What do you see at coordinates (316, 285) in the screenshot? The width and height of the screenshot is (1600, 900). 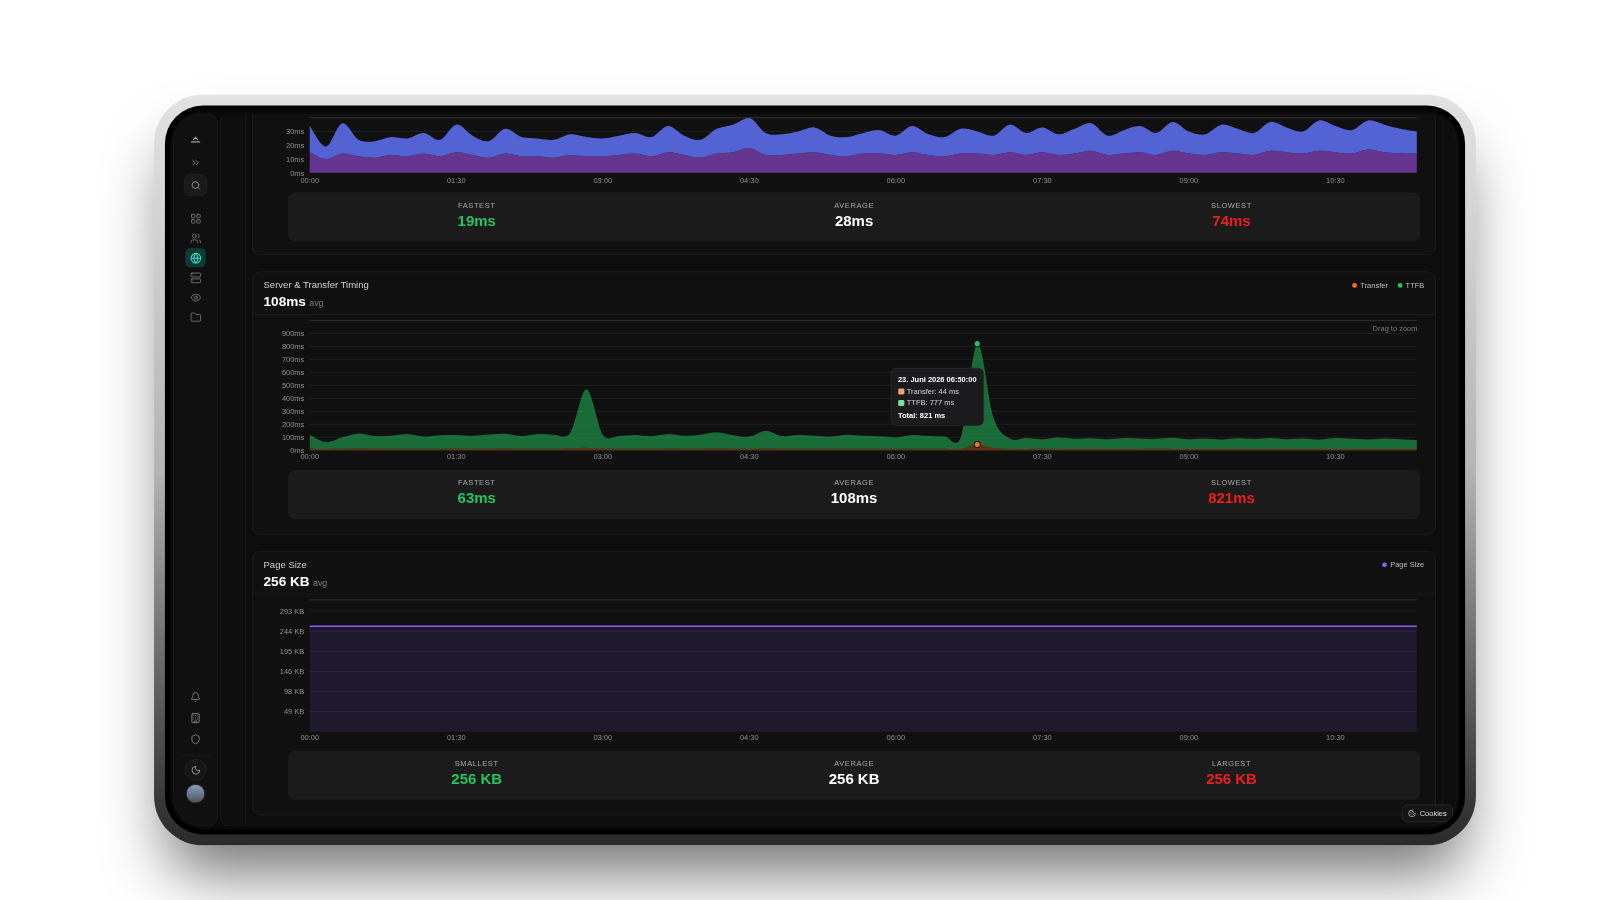 I see `card-title: Server & Transfer Timing` at bounding box center [316, 285].